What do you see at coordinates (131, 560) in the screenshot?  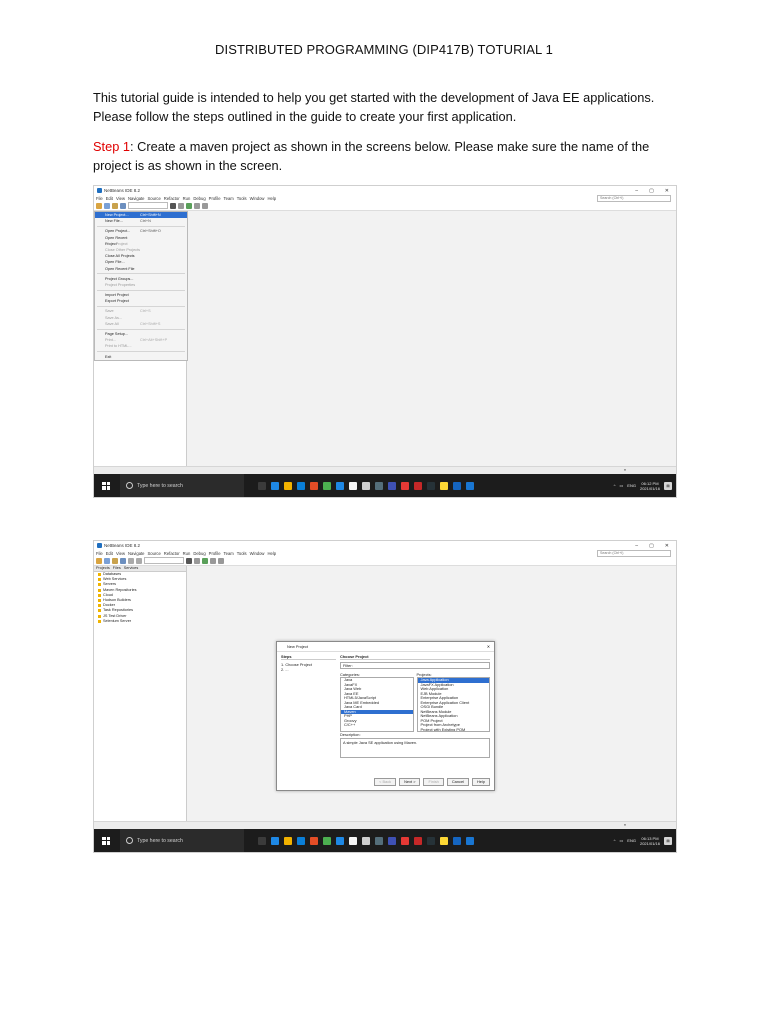 I see `undo-icon` at bounding box center [131, 560].